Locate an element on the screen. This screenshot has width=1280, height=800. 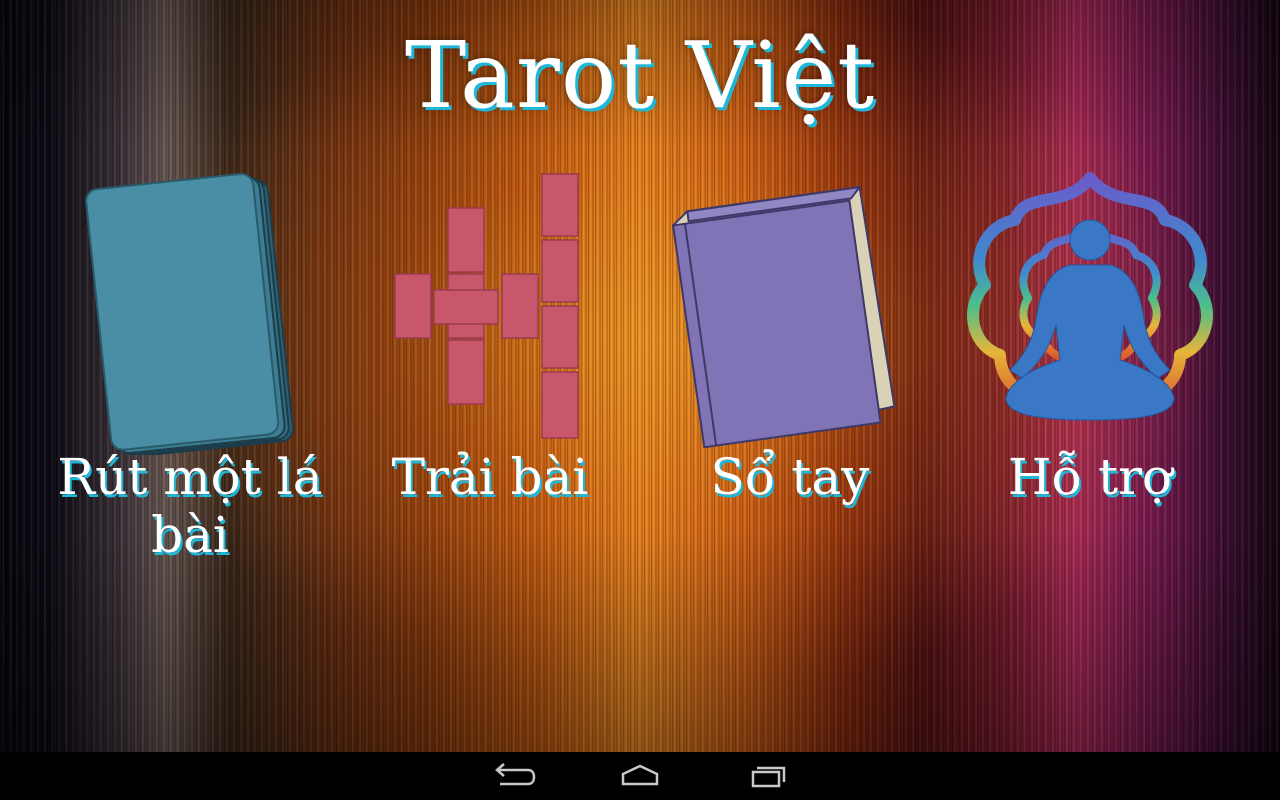
menu-item-draw-card: Rút một lá bài is located at coordinates (190, 370).